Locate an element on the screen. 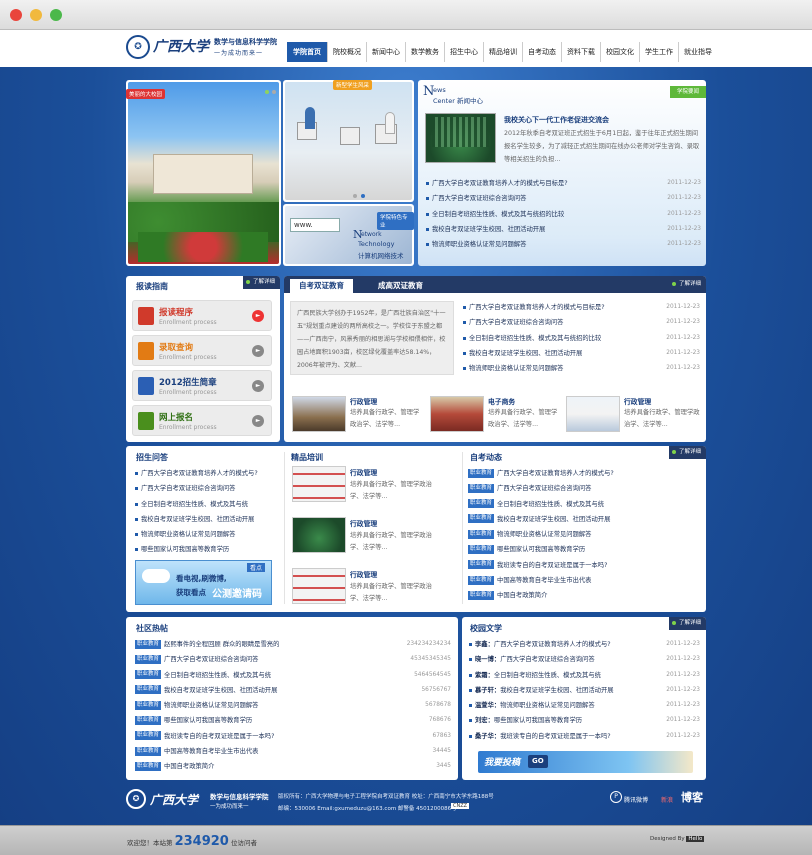 The height and width of the screenshot is (855, 812). list-item: 职业教育 物流师职业资格认证常见问题解答 5678678 is located at coordinates (293, 705).